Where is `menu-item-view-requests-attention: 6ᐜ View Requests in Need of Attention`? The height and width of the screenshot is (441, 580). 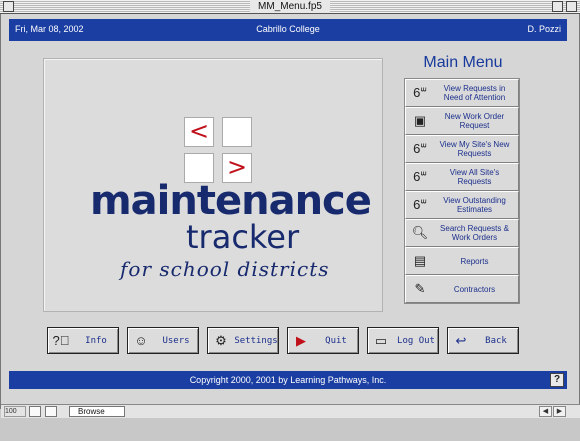 menu-item-view-requests-attention: 6ᐜ View Requests in Need of Attention is located at coordinates (462, 93).